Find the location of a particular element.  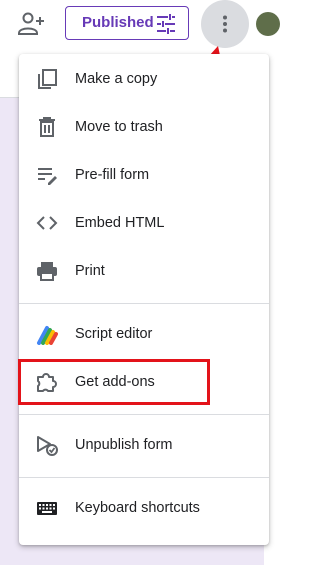

menu-item-label: Make a copy is located at coordinates (116, 79).